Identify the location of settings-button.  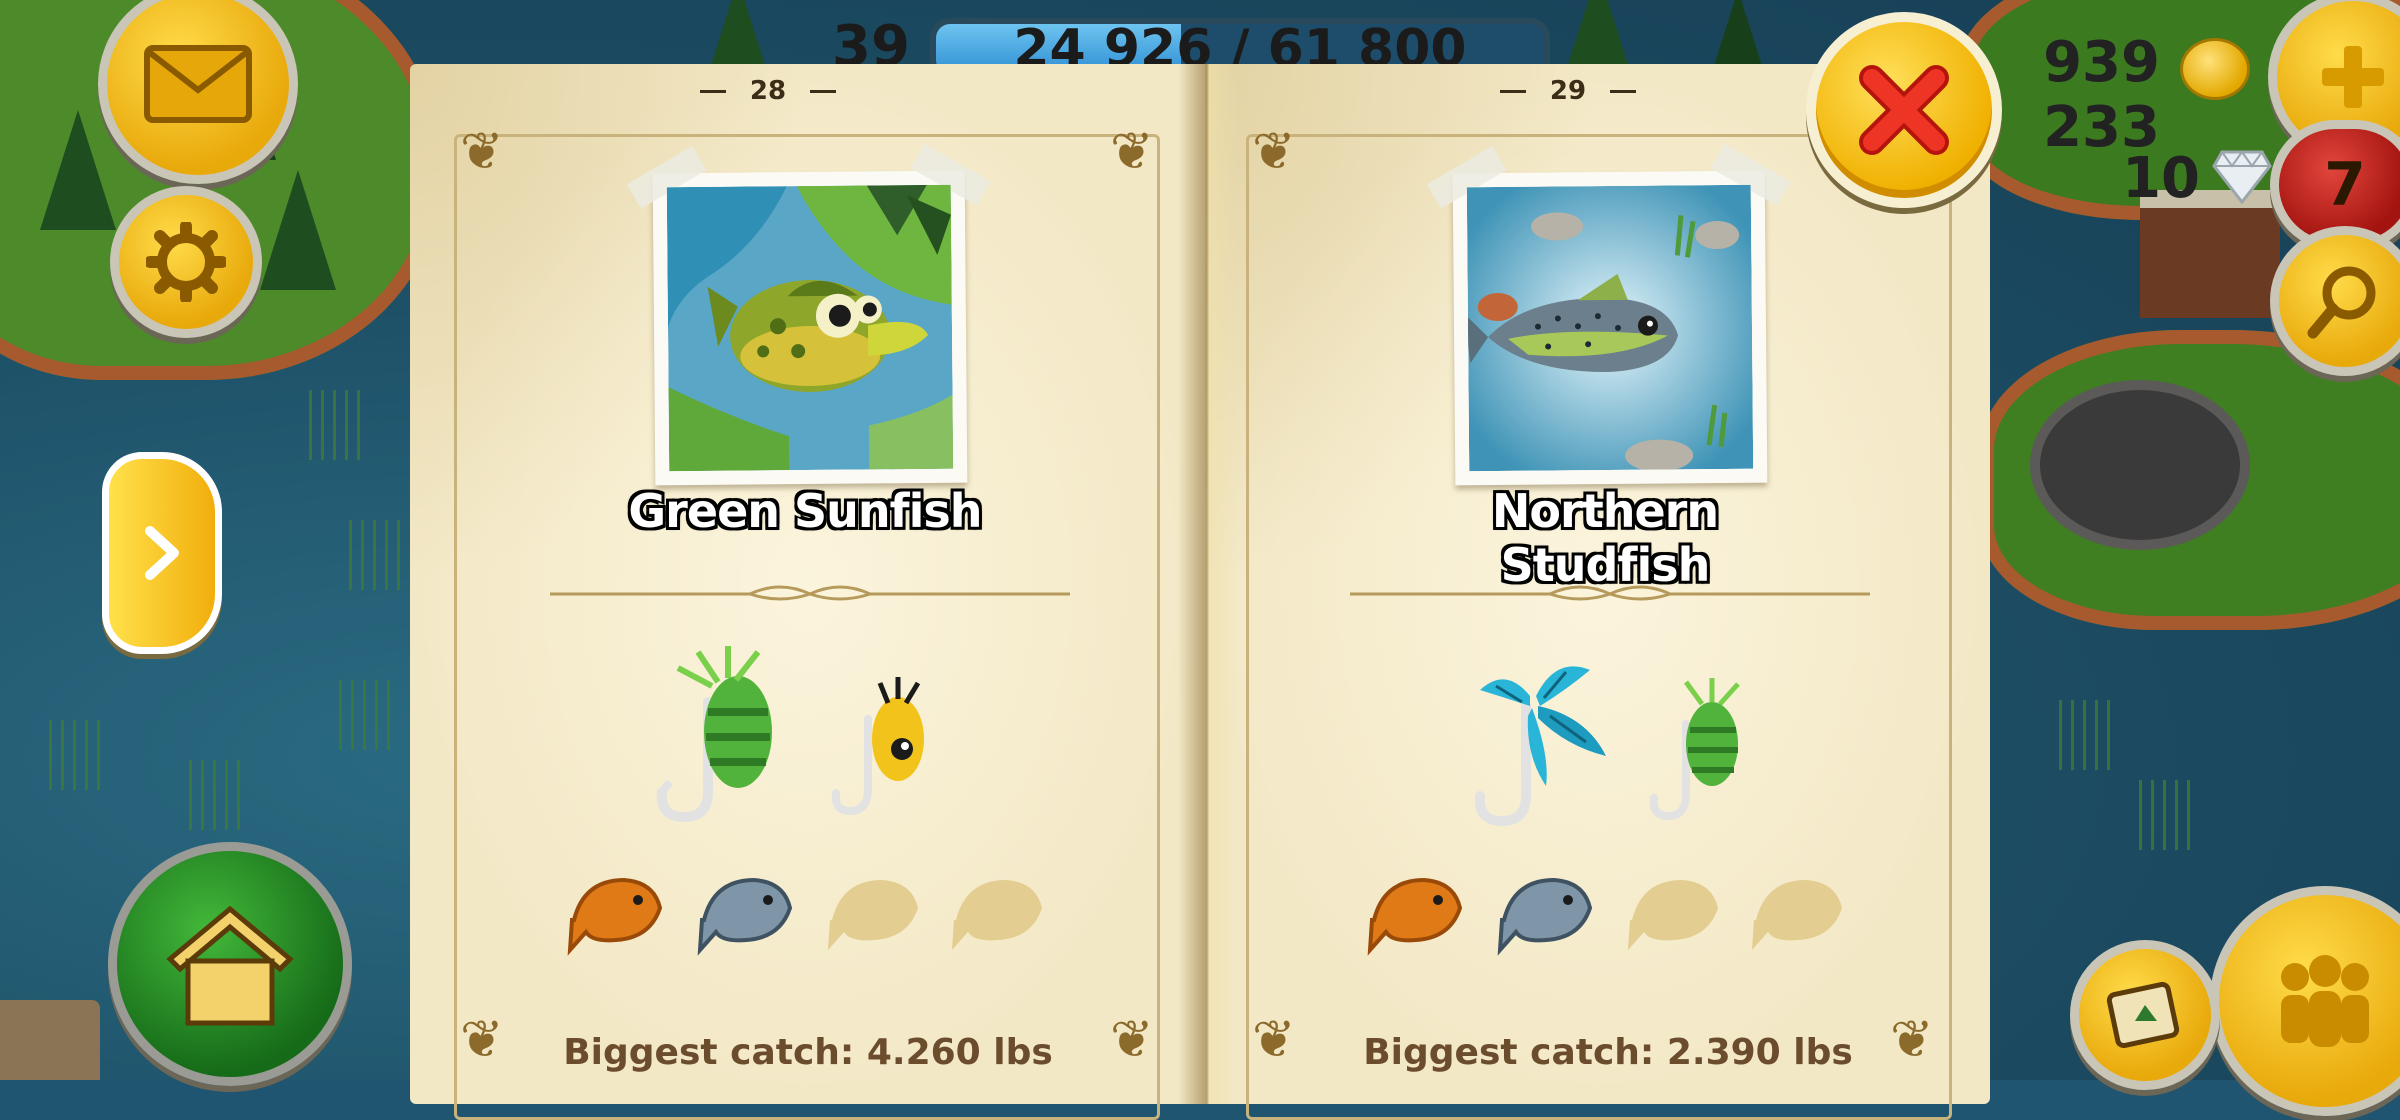
(186, 262).